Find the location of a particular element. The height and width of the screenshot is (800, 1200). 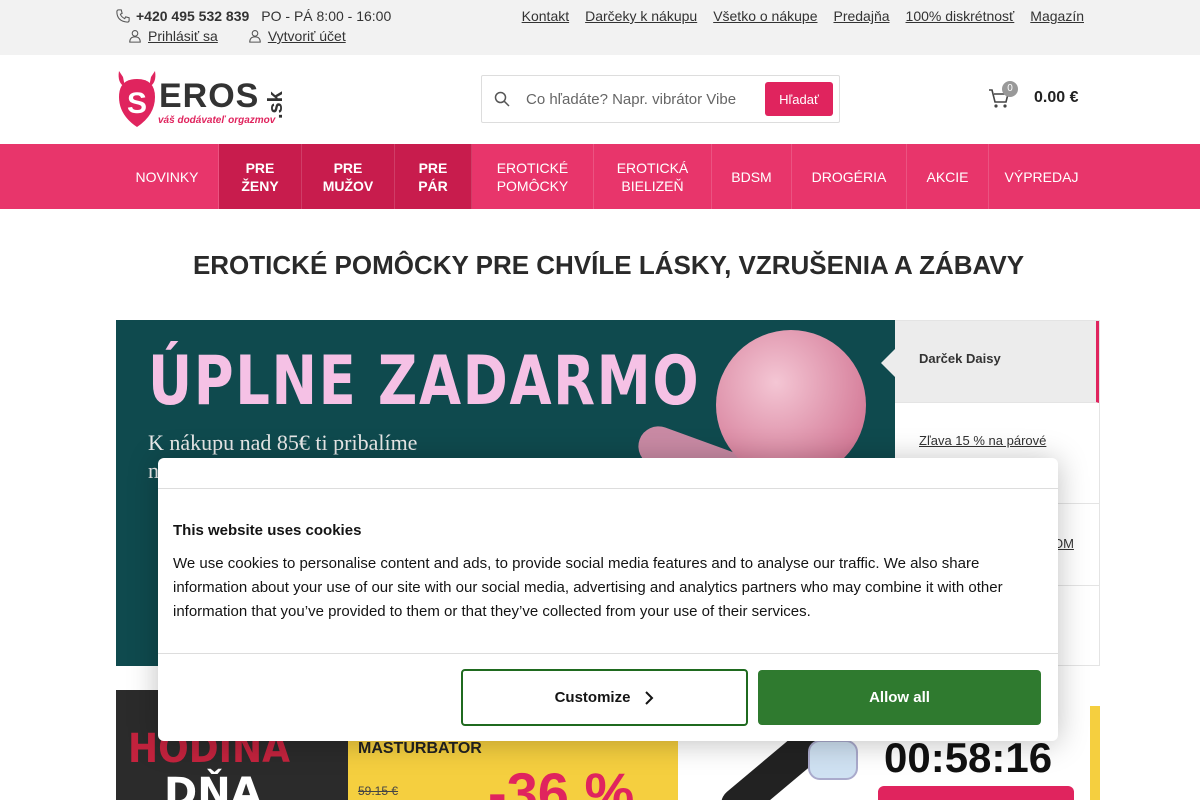

cart-icon-wrap: 0 is located at coordinates (1003, 95).